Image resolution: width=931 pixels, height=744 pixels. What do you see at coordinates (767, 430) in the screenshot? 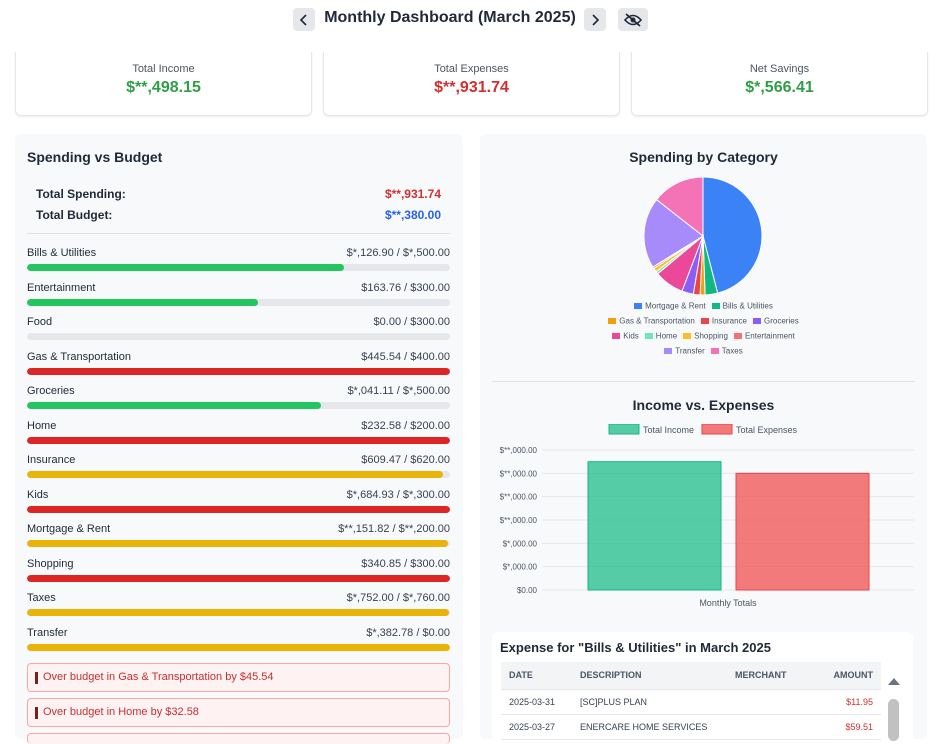
I see `bar-legend-label: Total Expenses` at bounding box center [767, 430].